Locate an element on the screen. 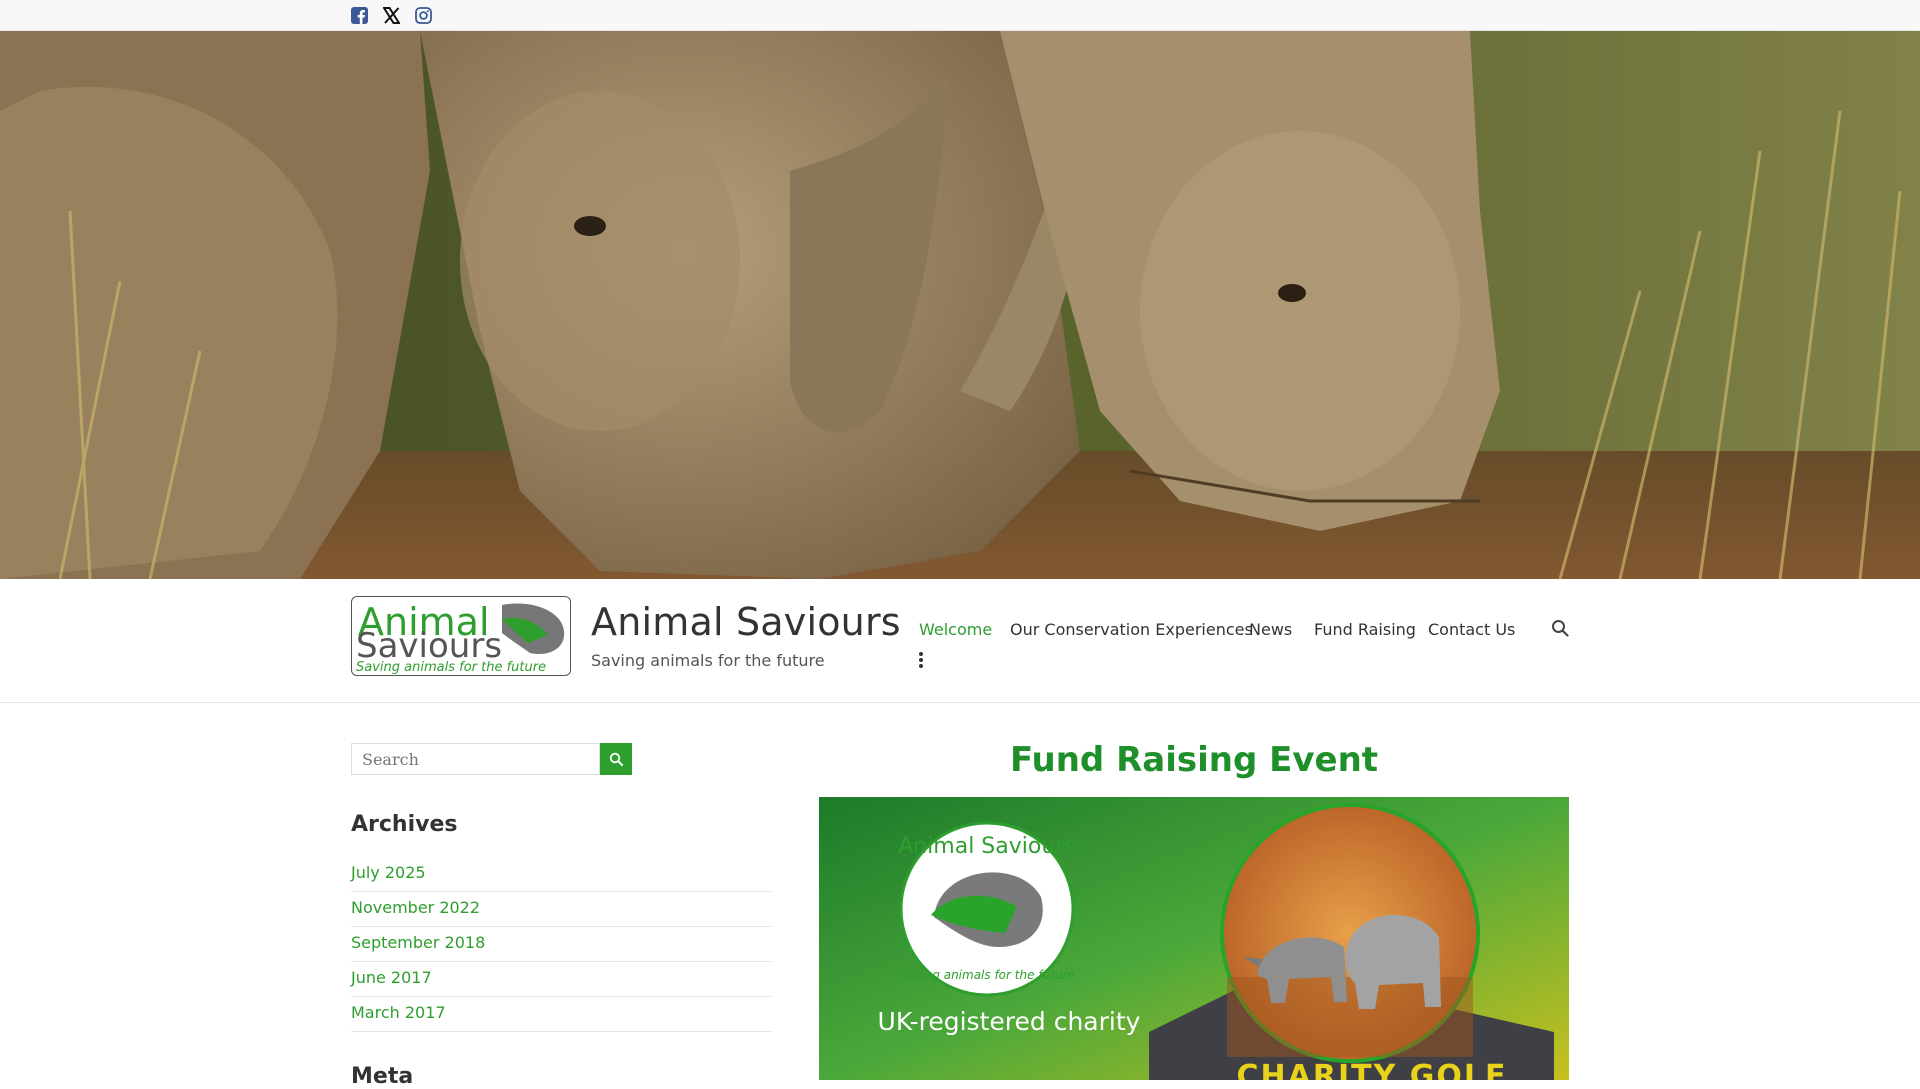 The width and height of the screenshot is (1920, 1089). post-title: Fund Raising Event is located at coordinates (1194, 760).